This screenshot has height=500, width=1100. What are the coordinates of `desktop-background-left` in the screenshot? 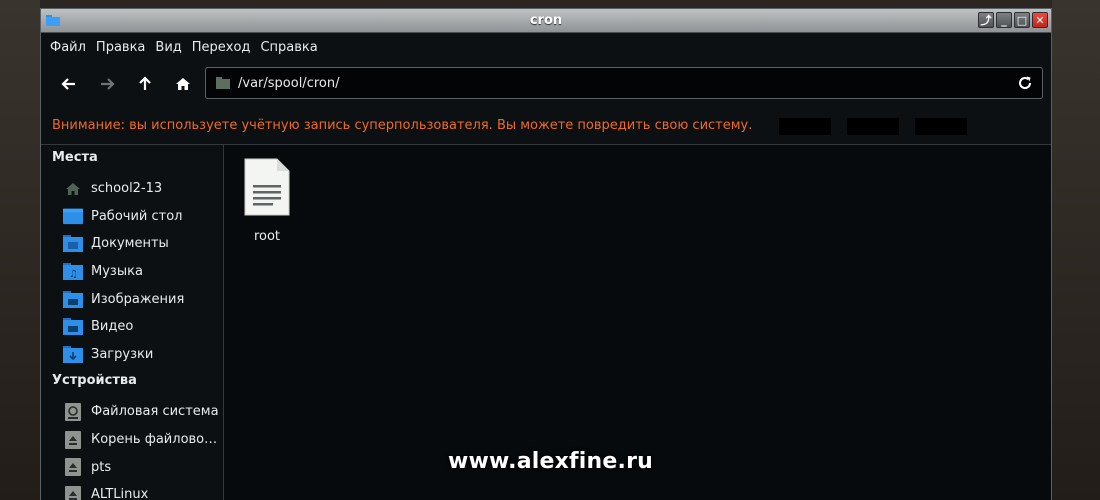 It's located at (20, 250).